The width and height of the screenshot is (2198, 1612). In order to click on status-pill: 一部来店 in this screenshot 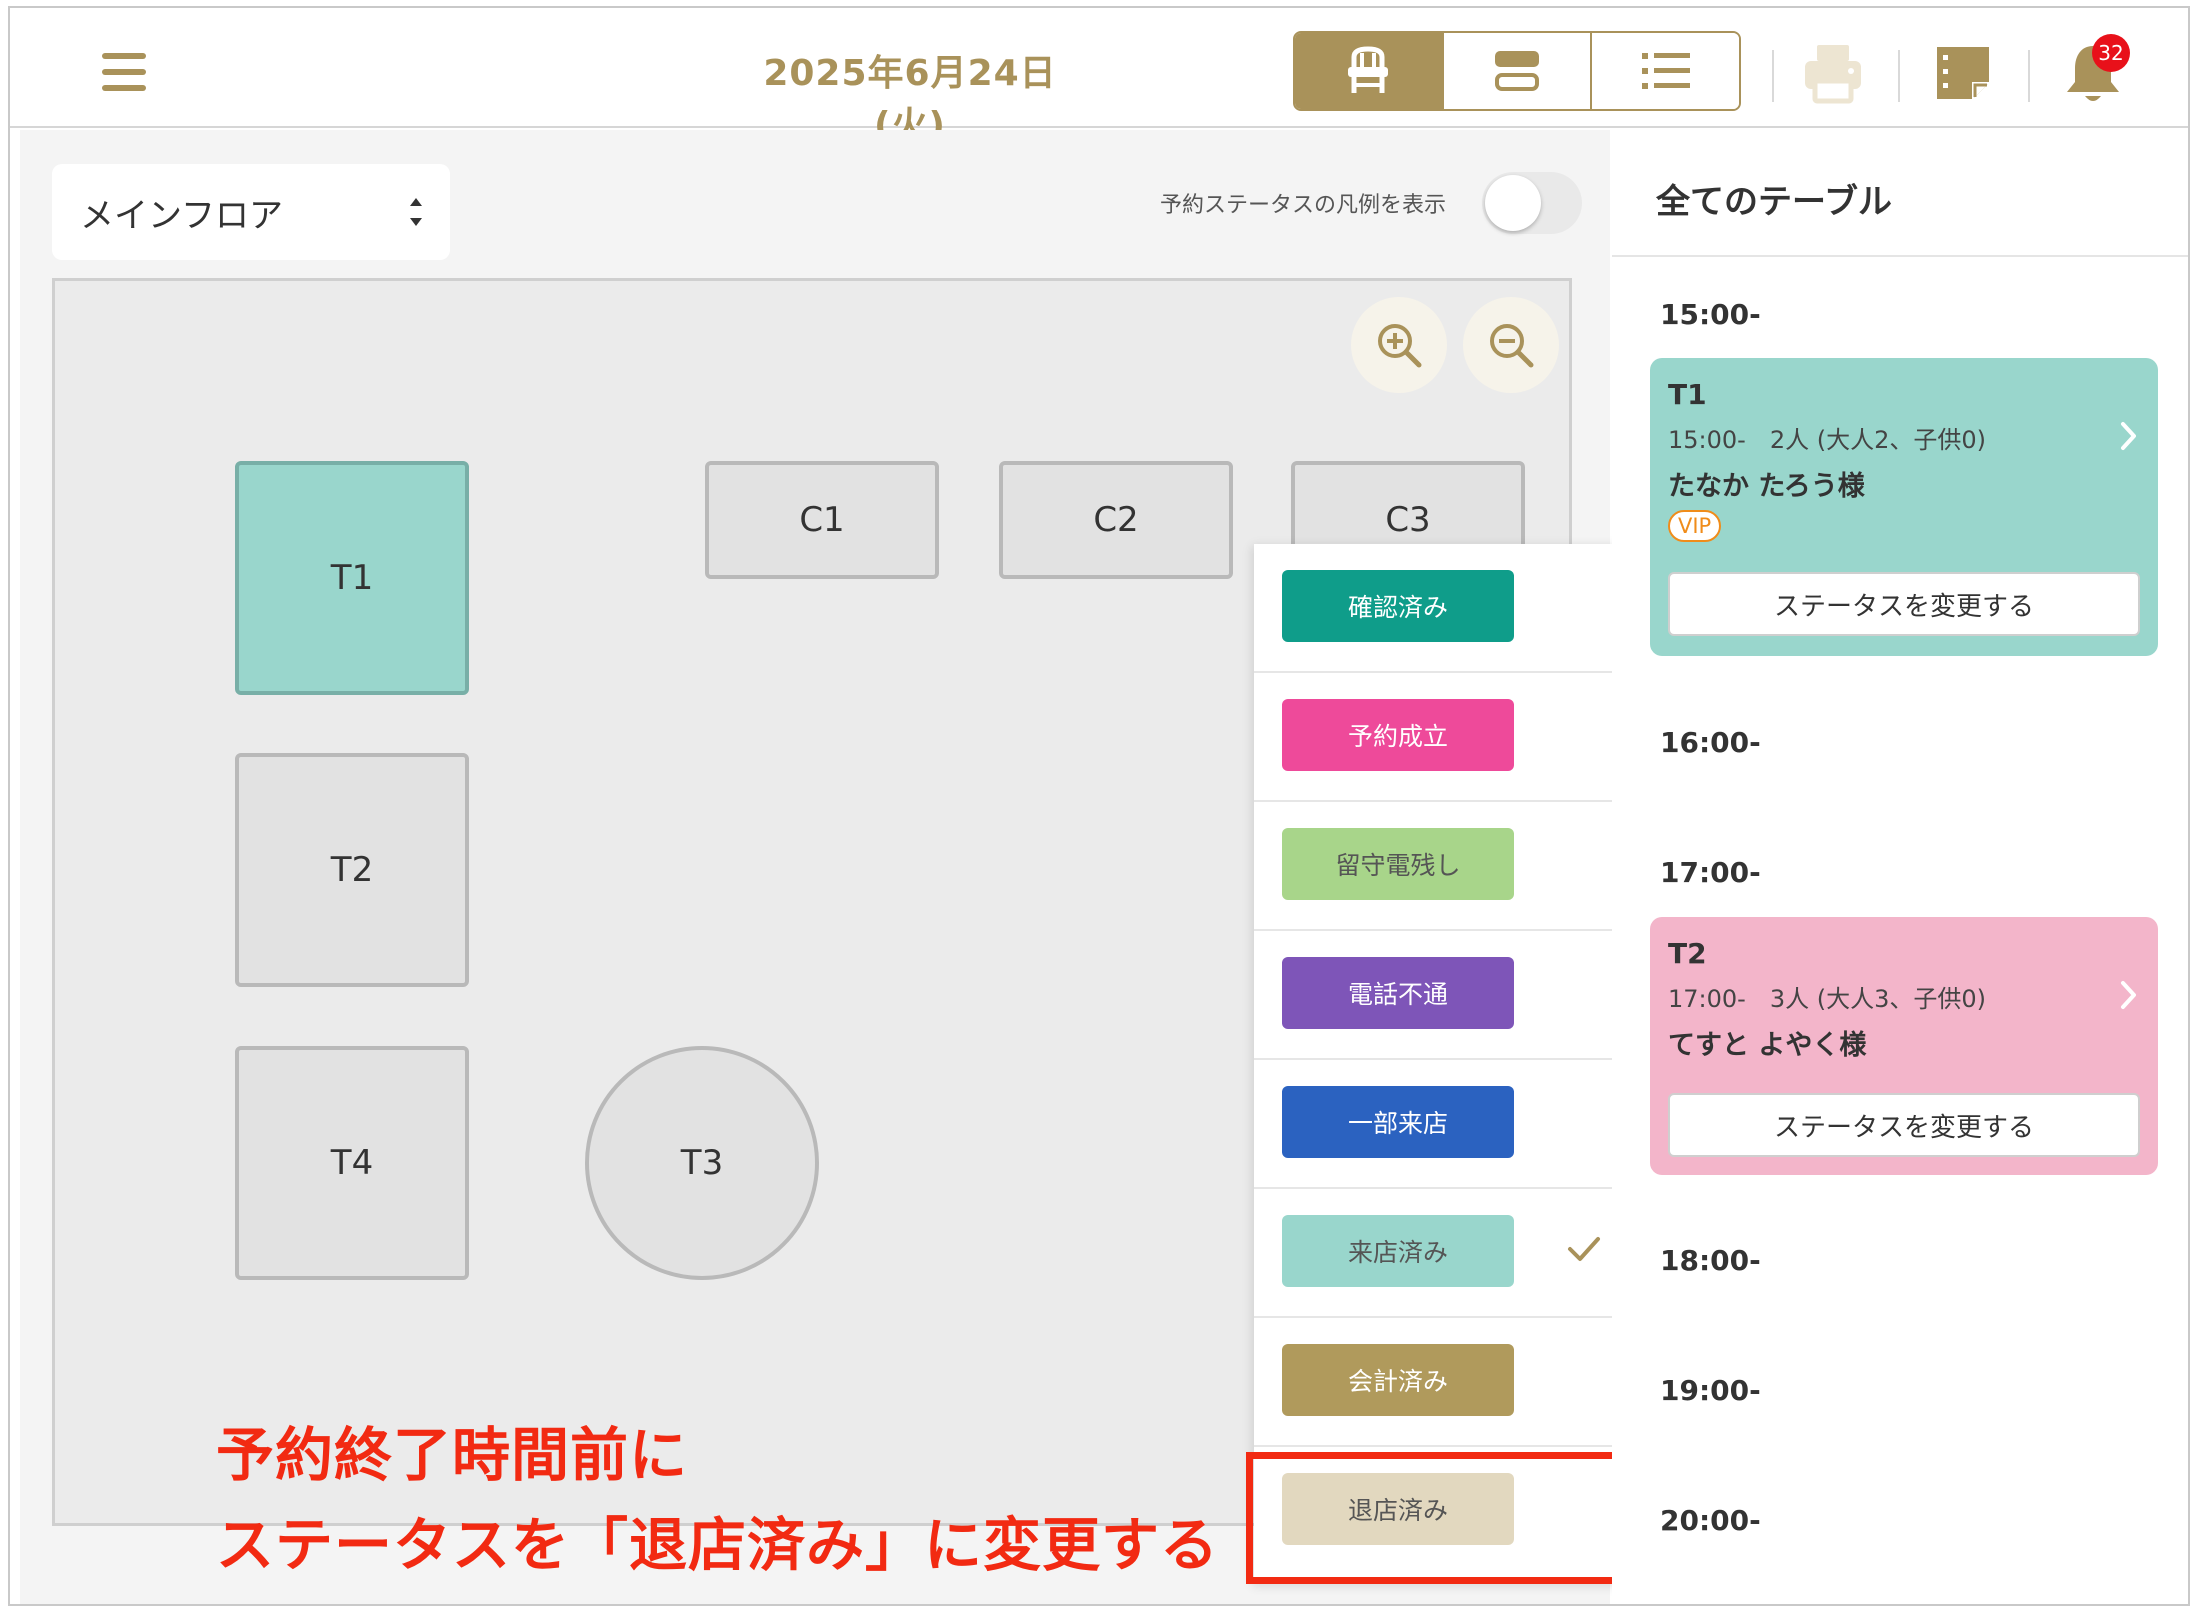, I will do `click(1398, 1122)`.